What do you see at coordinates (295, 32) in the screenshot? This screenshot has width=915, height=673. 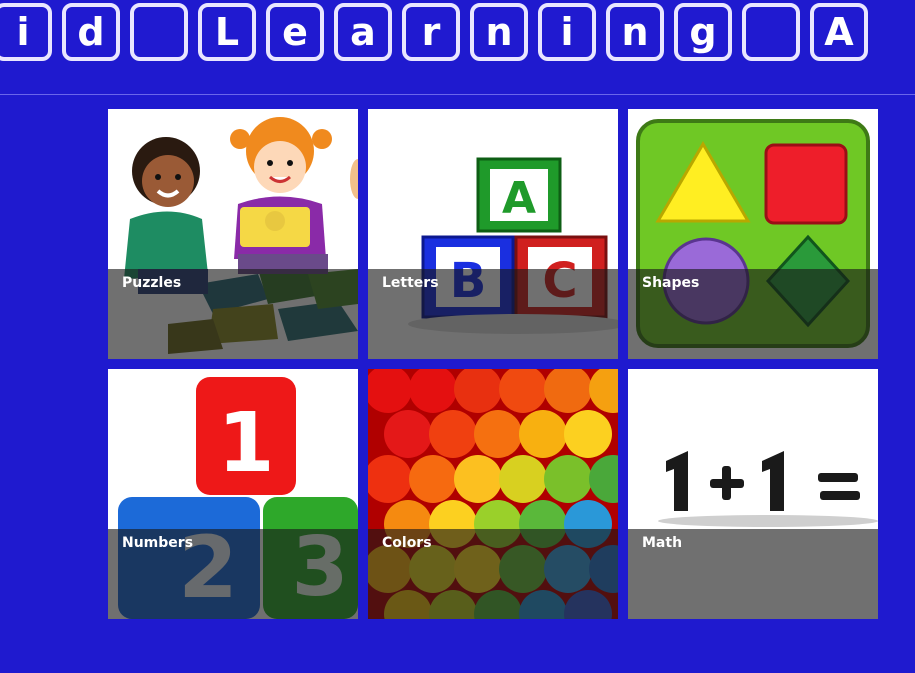 I see `title-letter-tile: e` at bounding box center [295, 32].